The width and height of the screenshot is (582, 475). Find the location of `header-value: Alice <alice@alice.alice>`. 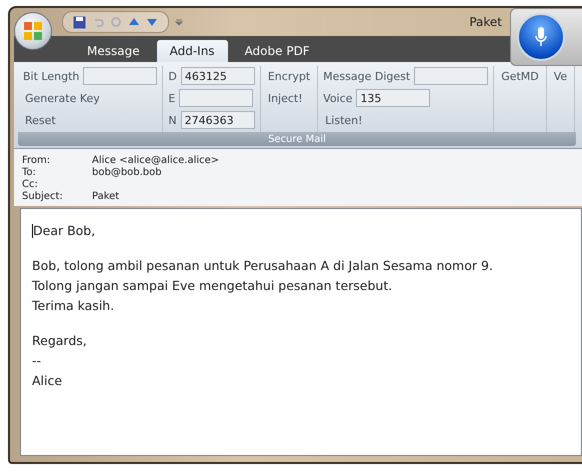

header-value: Alice <alice@alice.alice> is located at coordinates (156, 160).